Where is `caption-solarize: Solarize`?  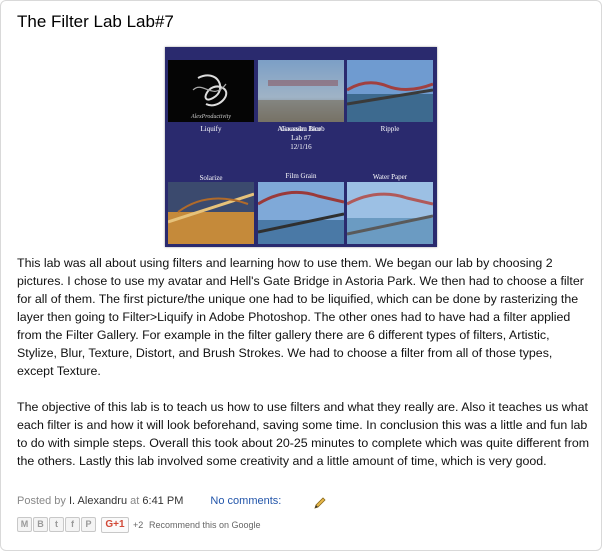
caption-solarize: Solarize is located at coordinates (211, 178).